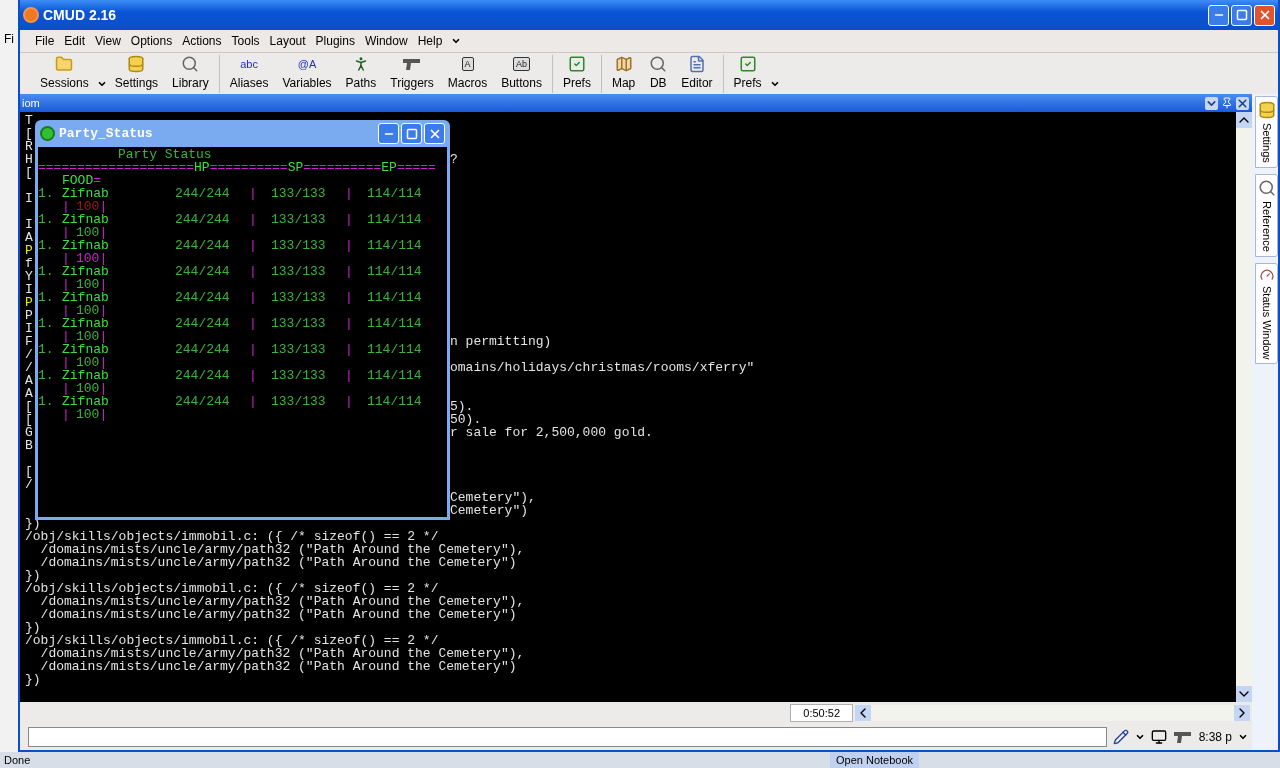  Describe the element at coordinates (108, 41) in the screenshot. I see `menu-item: View` at that location.